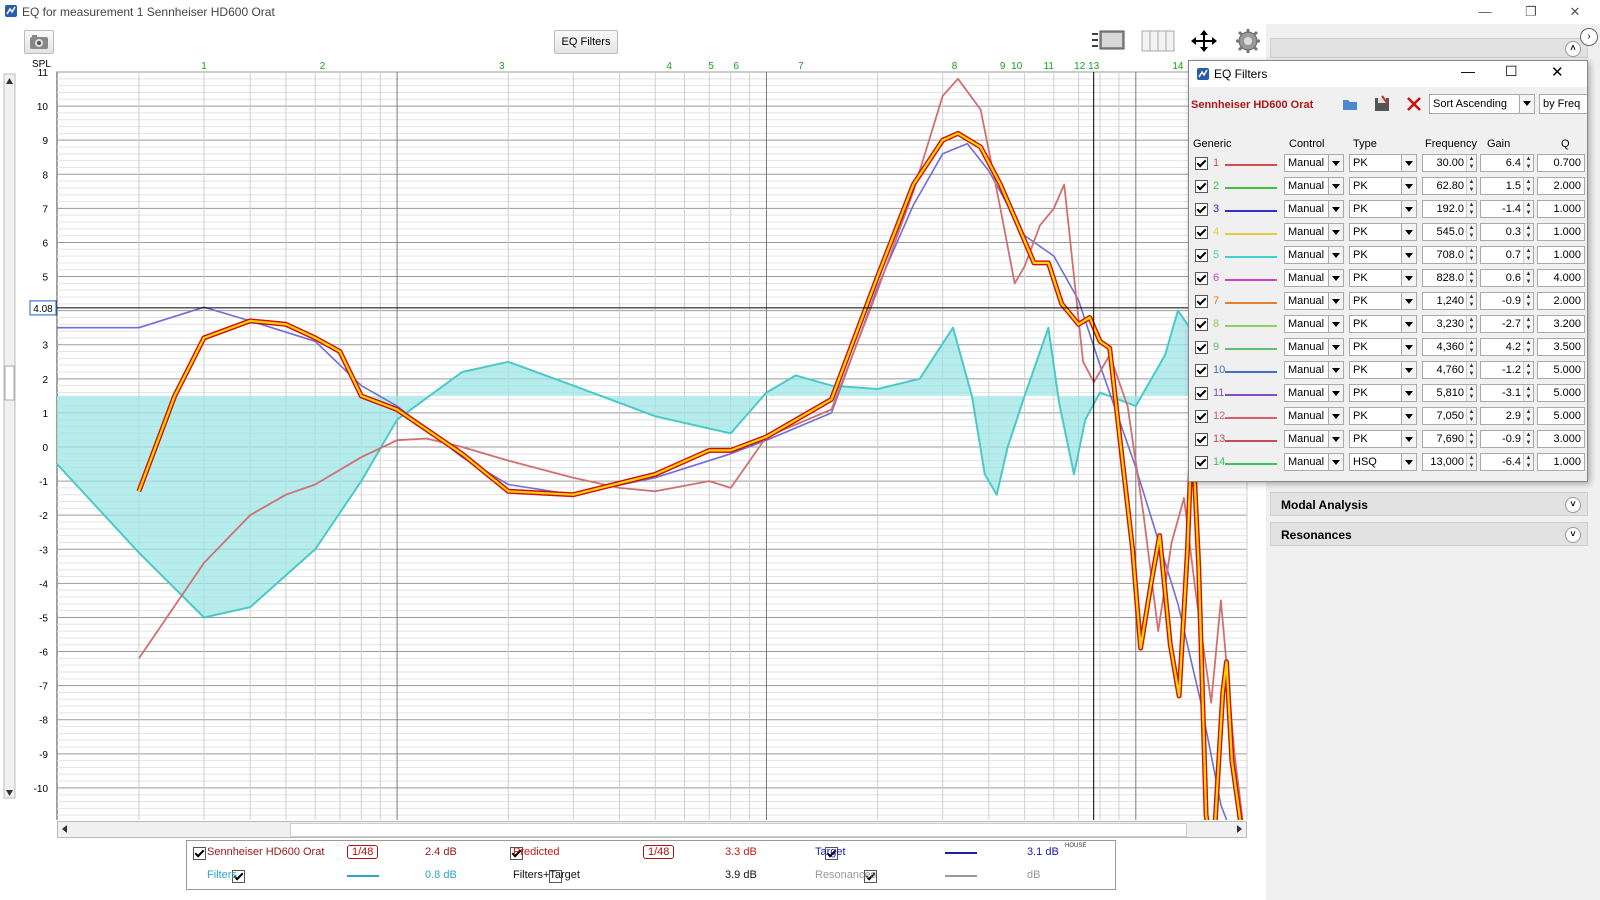 Image resolution: width=1600 pixels, height=900 pixels. I want to click on sort-order-select: Sort Ascending, so click(1482, 104).